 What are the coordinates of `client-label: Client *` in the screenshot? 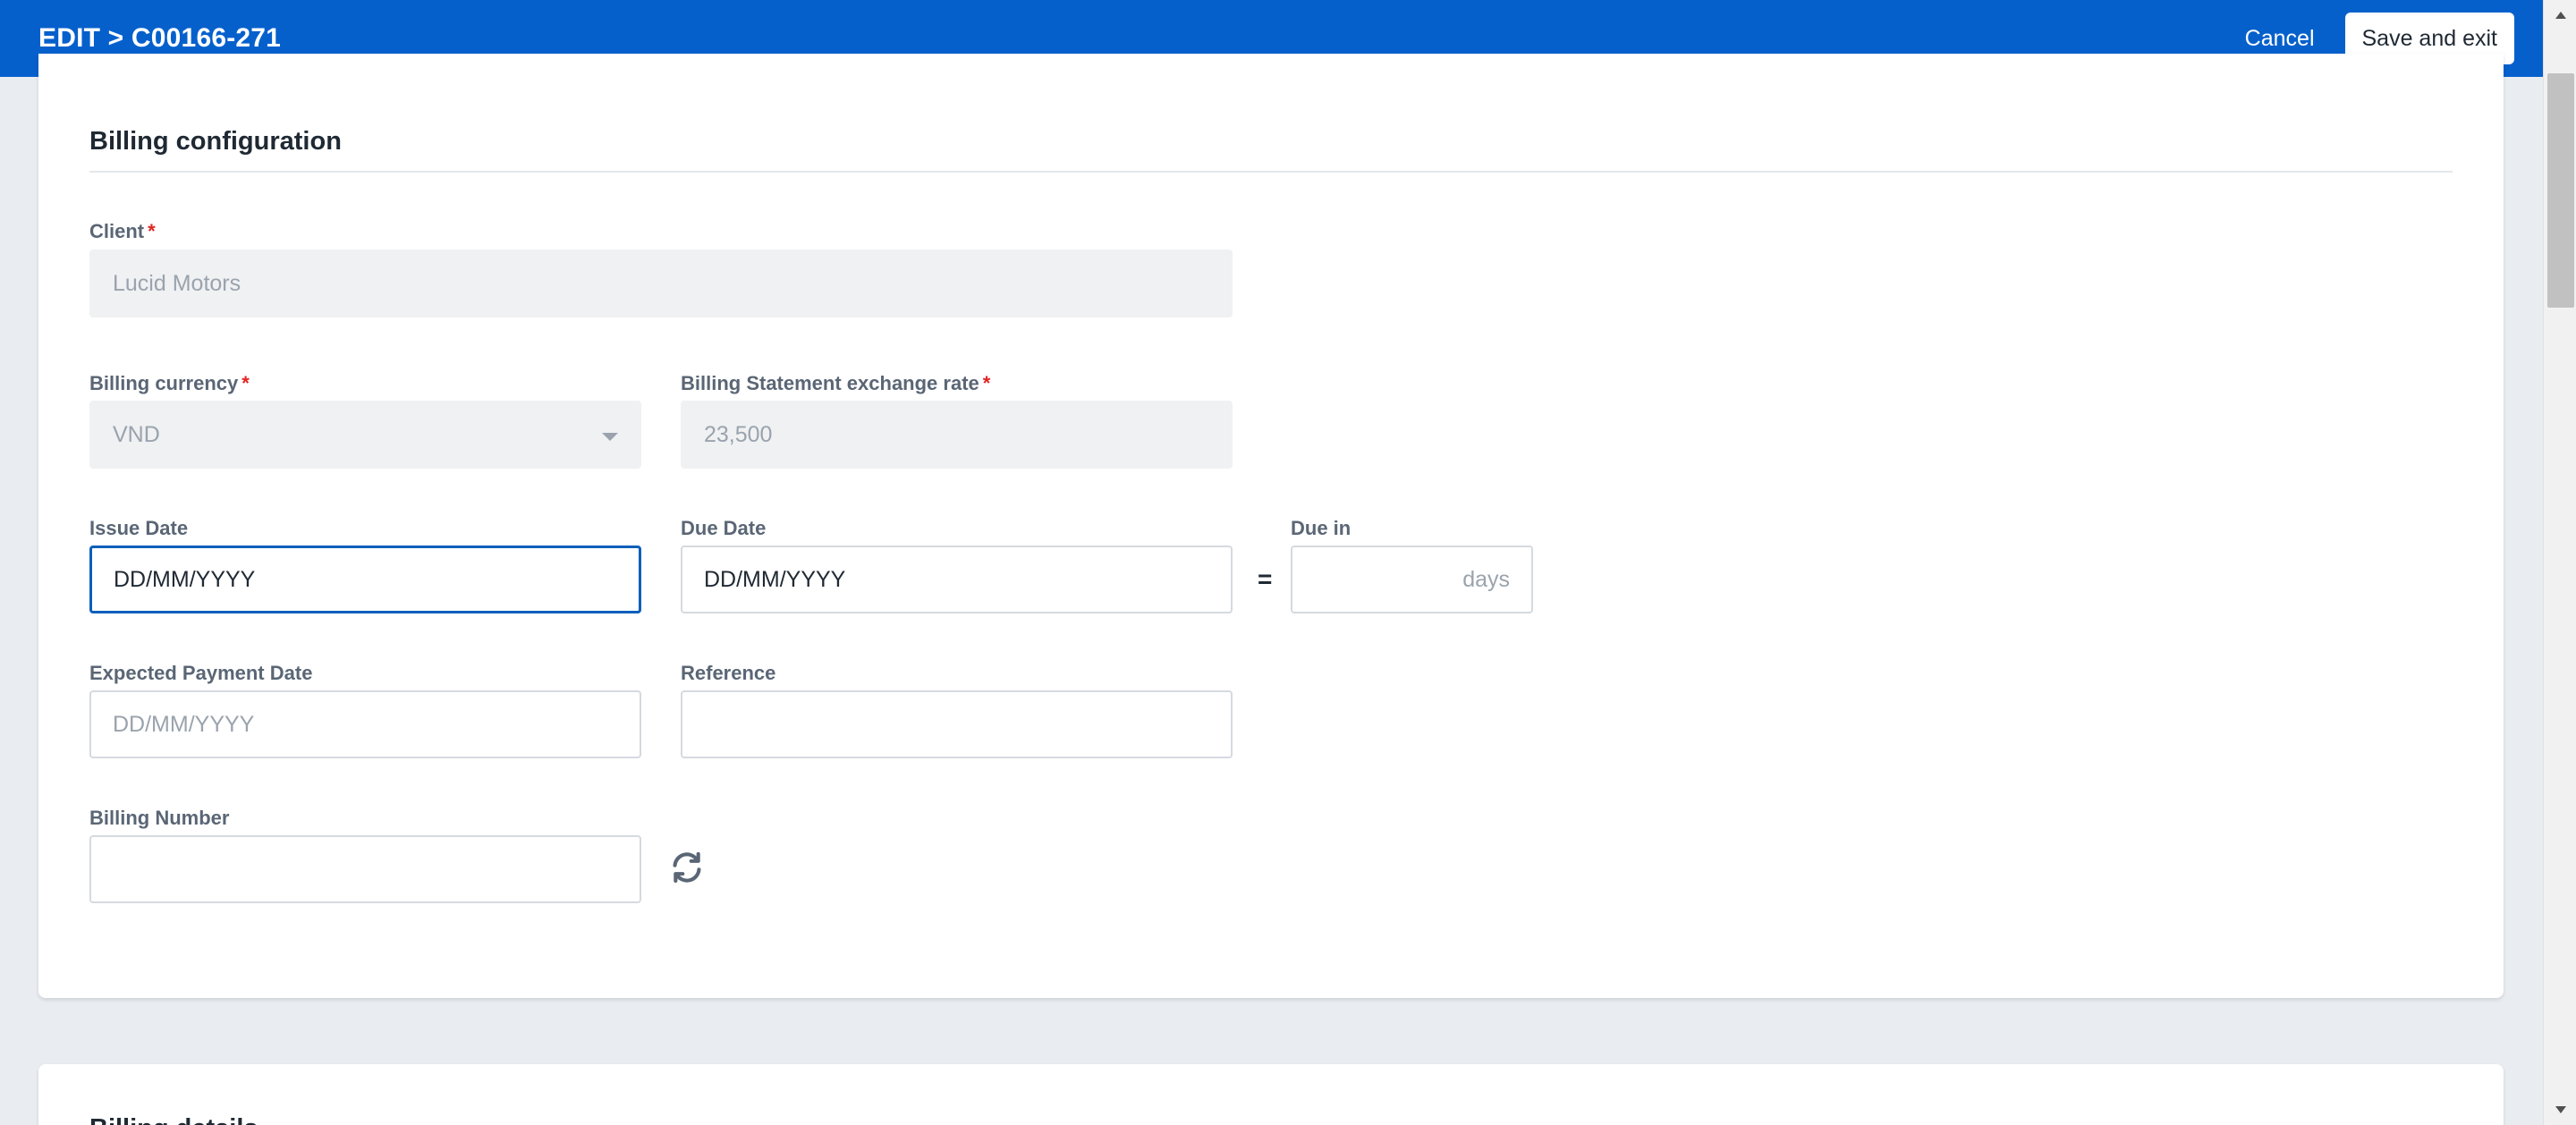 It's located at (122, 231).